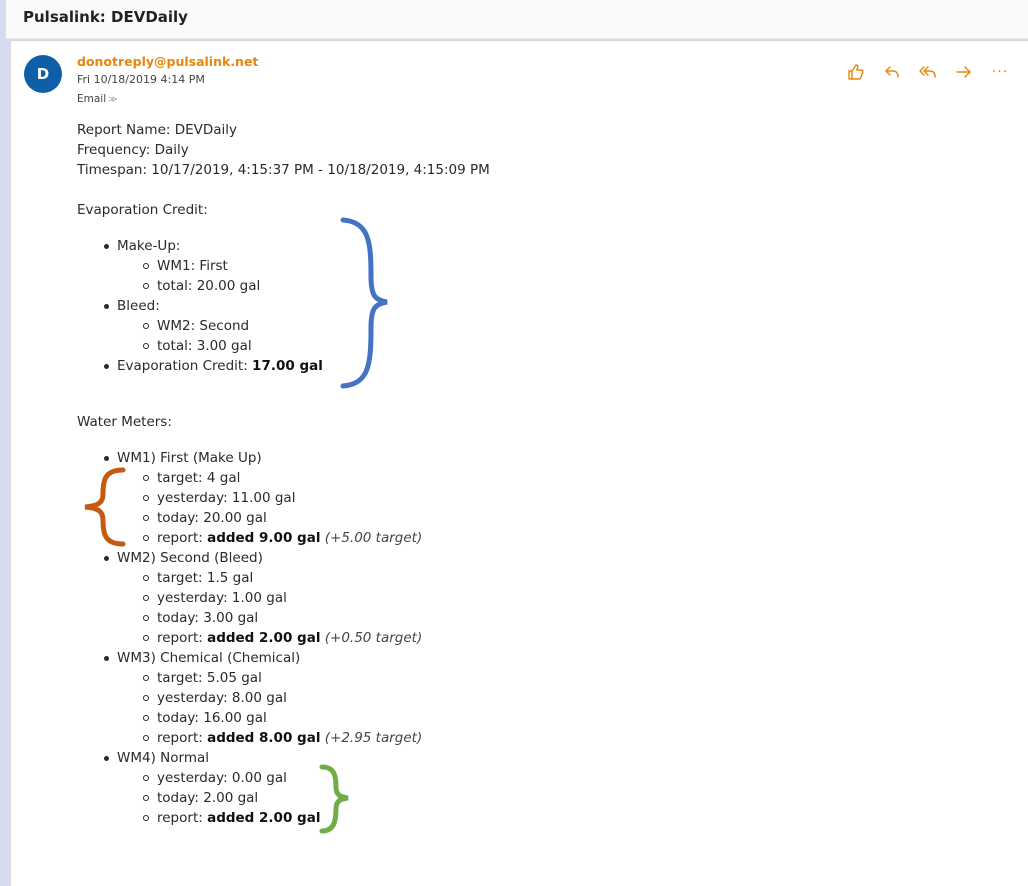 This screenshot has width=1028, height=886. I want to click on report-value: added 8.00 gal, so click(264, 738).